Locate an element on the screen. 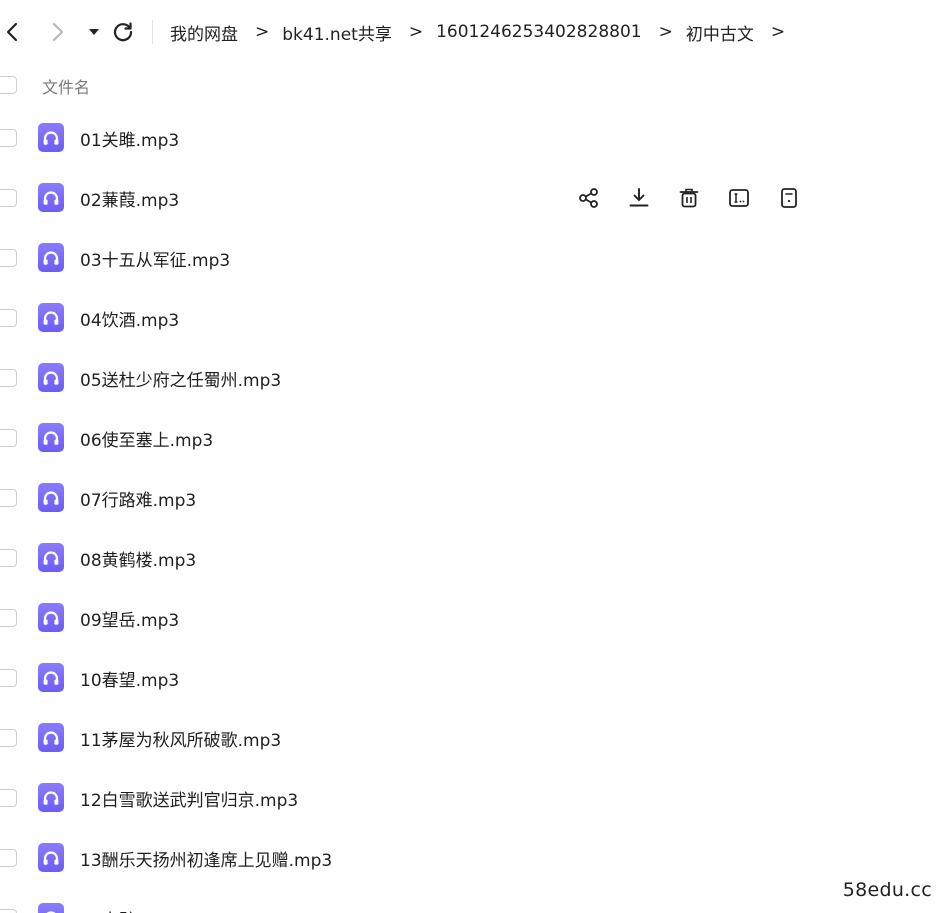 The width and height of the screenshot is (950, 913). file-name: 04饮酒.mp3 is located at coordinates (129, 318).